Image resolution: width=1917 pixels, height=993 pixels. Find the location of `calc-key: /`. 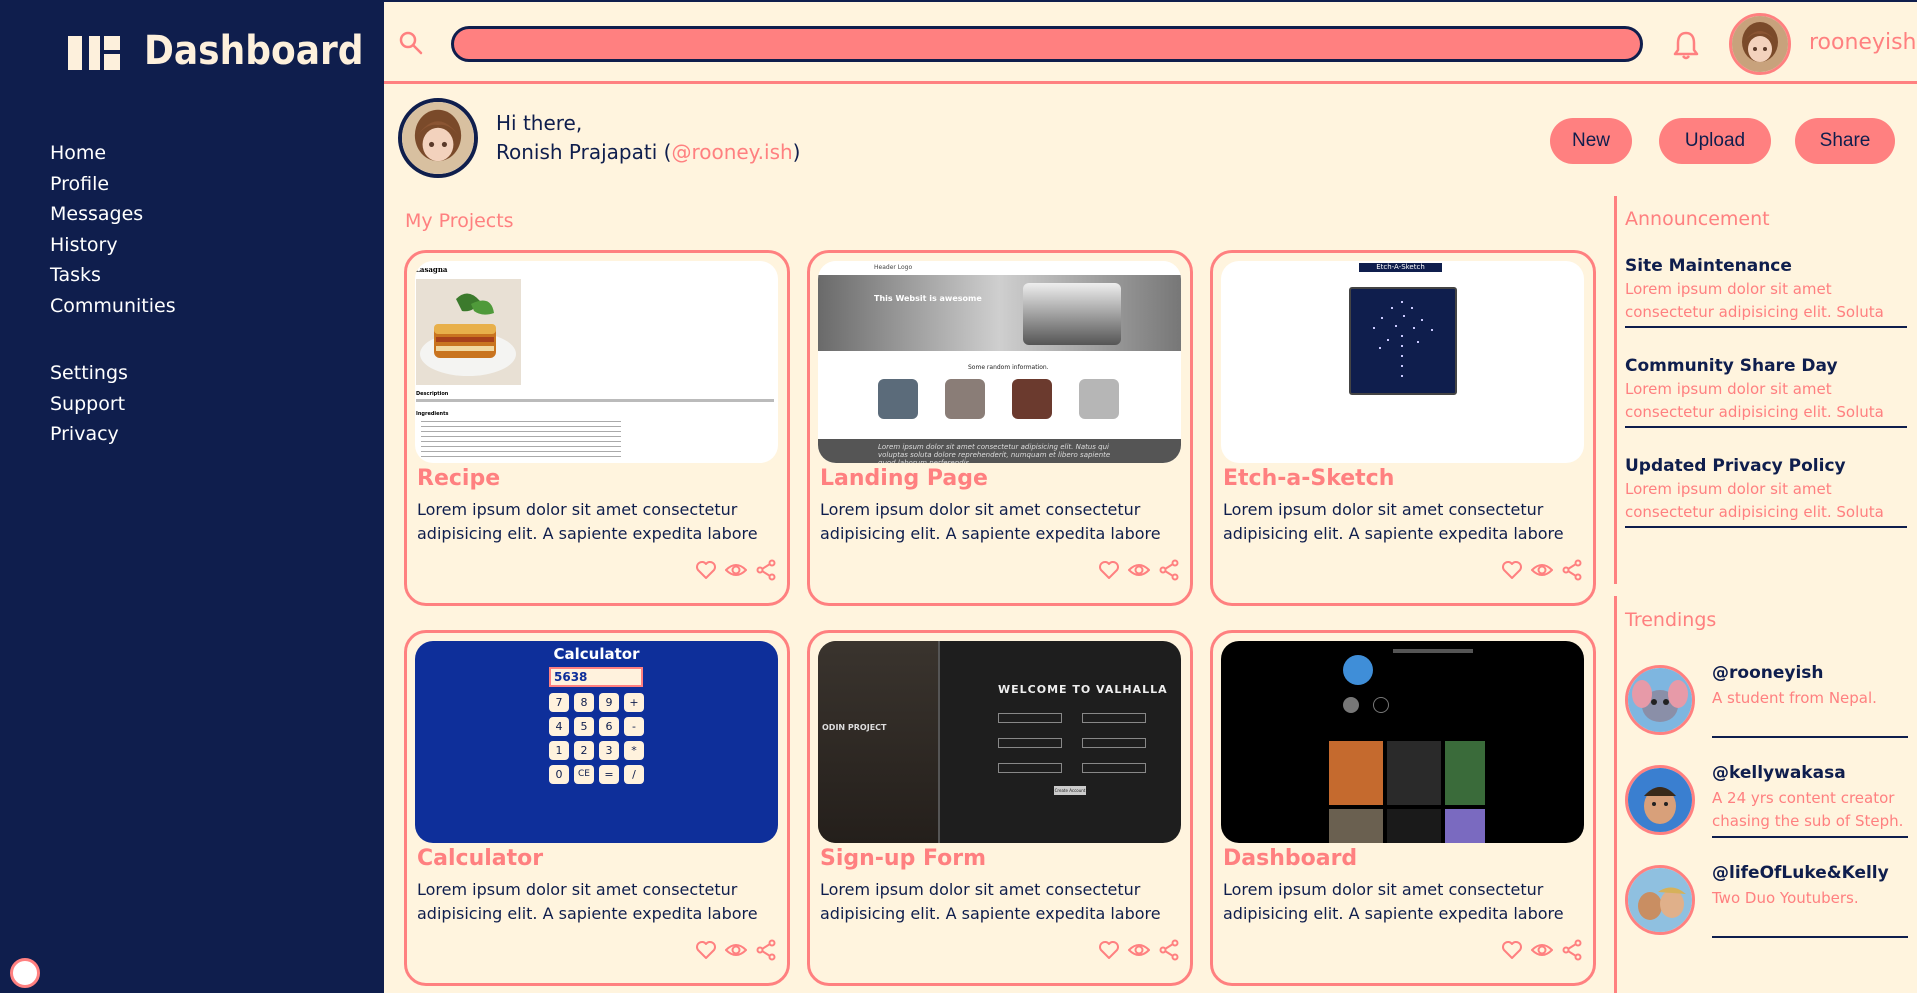

calc-key: / is located at coordinates (634, 774).